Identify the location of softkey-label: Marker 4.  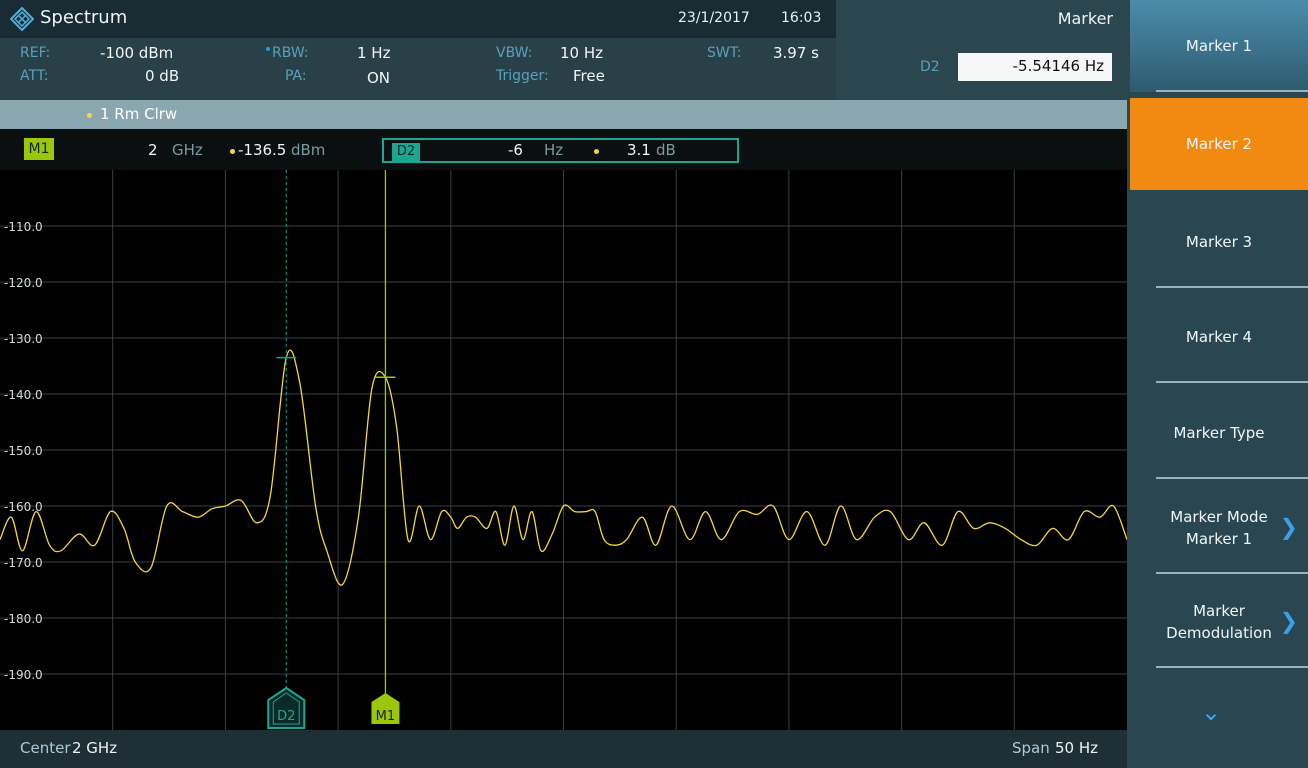
(1219, 337).